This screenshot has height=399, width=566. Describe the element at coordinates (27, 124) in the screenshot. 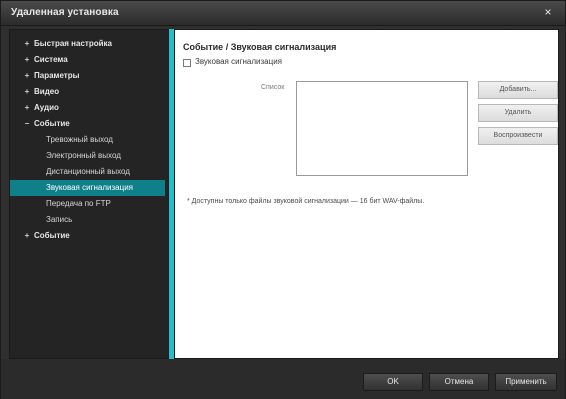

I see `collapse-icon: −` at that location.